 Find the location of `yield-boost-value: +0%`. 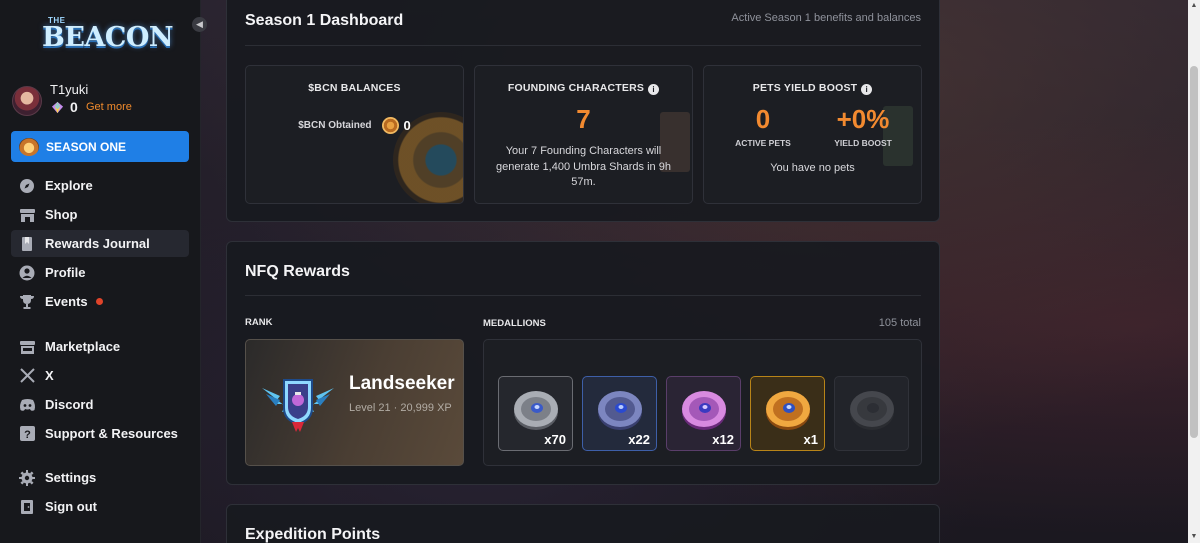

yield-boost-value: +0% is located at coordinates (863, 119).